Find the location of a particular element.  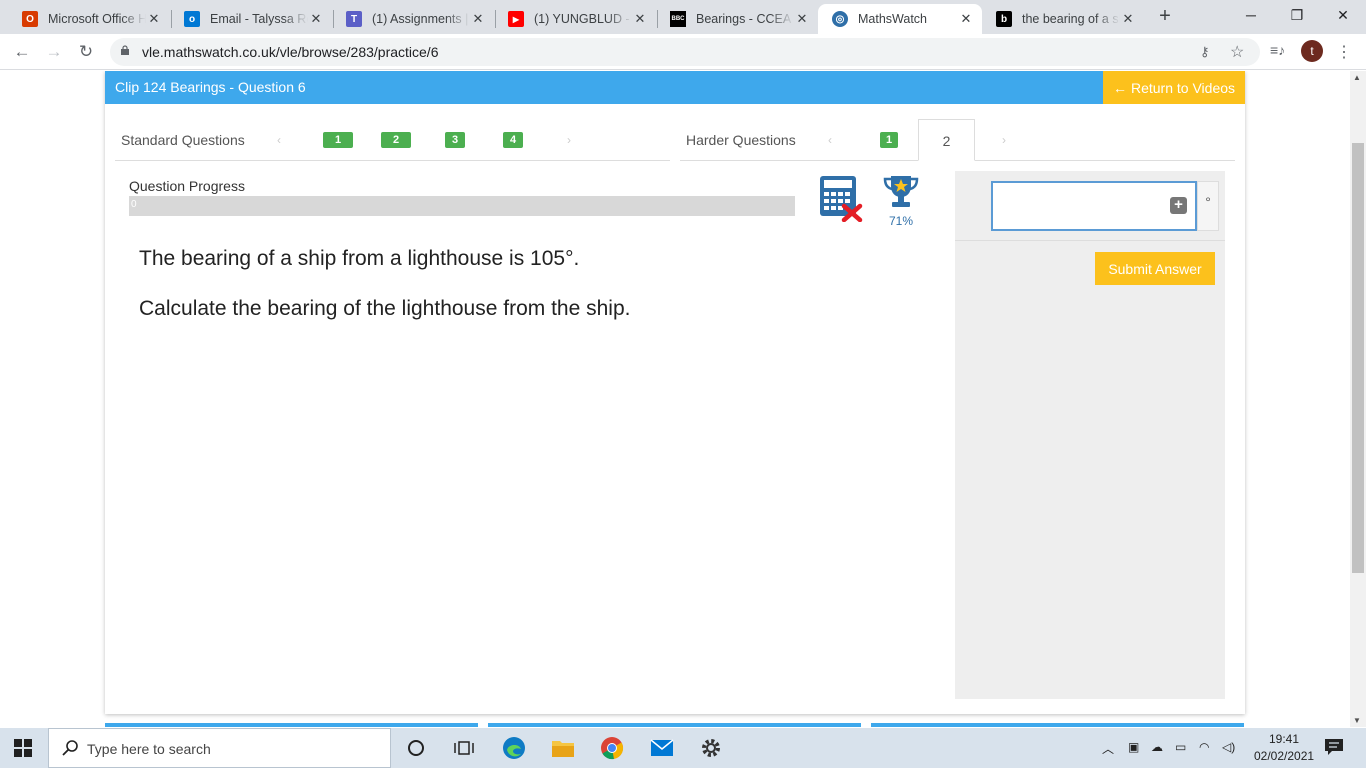

profile-avatar: t is located at coordinates (1312, 51).